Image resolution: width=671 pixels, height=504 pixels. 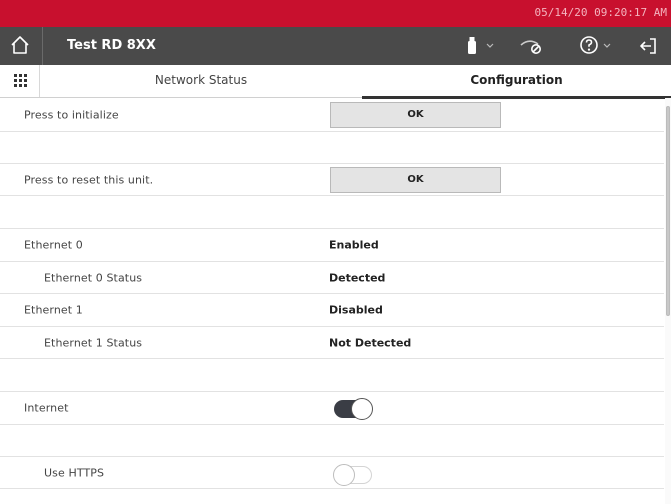 What do you see at coordinates (335, 46) in the screenshot?
I see `title-bar: Test RD 8XX` at bounding box center [335, 46].